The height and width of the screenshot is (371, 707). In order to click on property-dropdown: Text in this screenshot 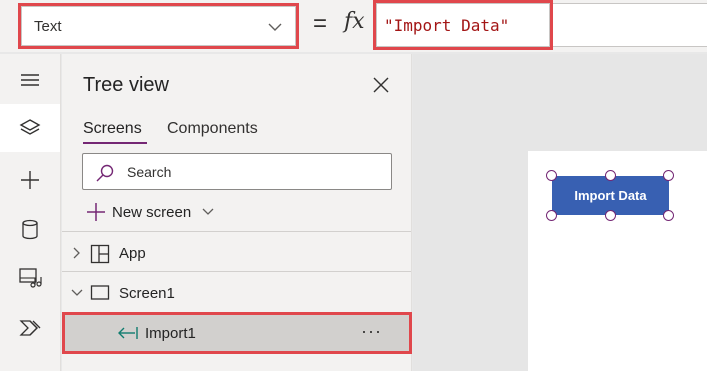, I will do `click(158, 26)`.